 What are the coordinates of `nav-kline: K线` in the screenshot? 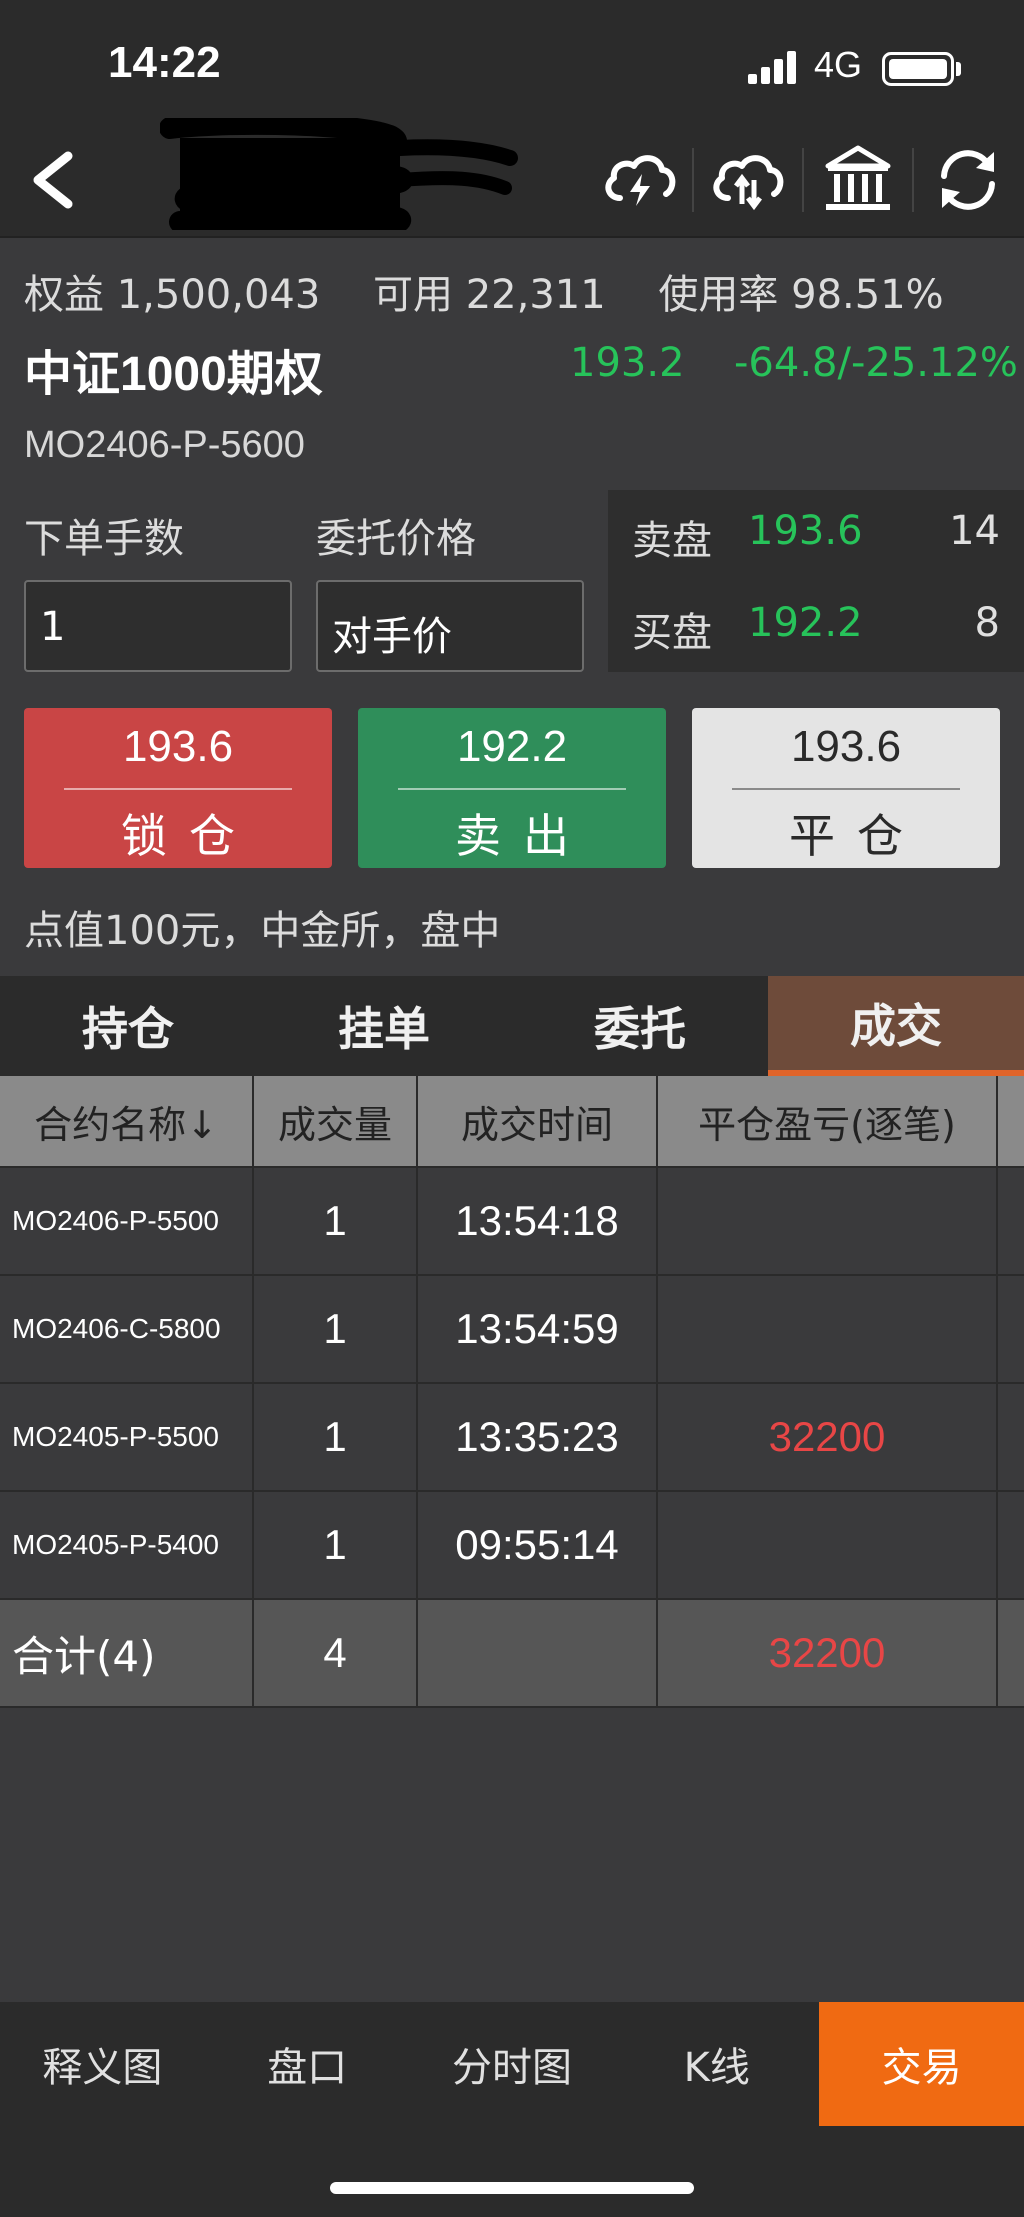 It's located at (716, 2064).